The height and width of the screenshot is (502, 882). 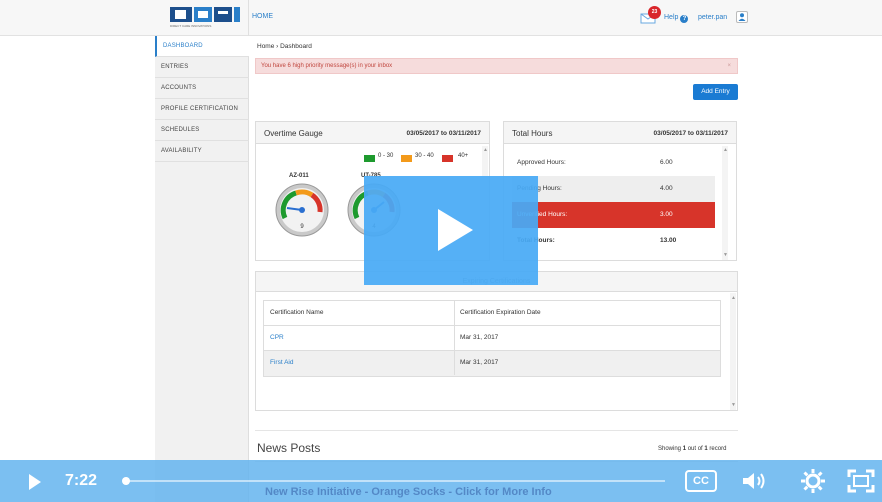 What do you see at coordinates (202, 151) in the screenshot?
I see `sidebar-item-availability: AVAILABILITY` at bounding box center [202, 151].